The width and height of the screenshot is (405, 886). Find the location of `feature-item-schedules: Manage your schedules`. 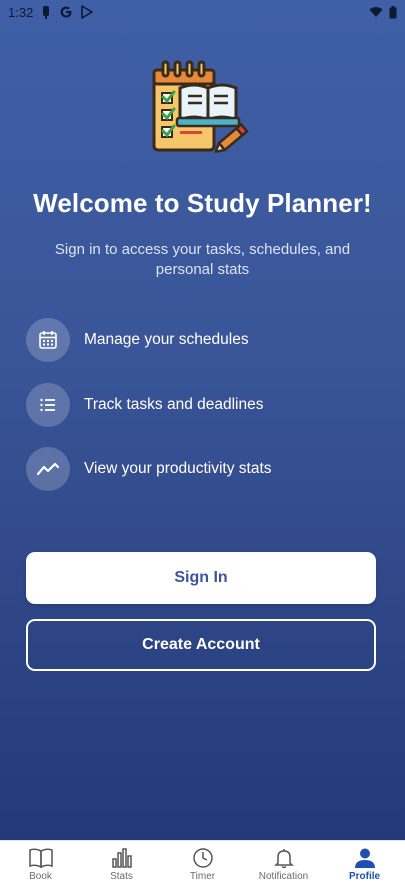

feature-item-schedules: Manage your schedules is located at coordinates (206, 340).